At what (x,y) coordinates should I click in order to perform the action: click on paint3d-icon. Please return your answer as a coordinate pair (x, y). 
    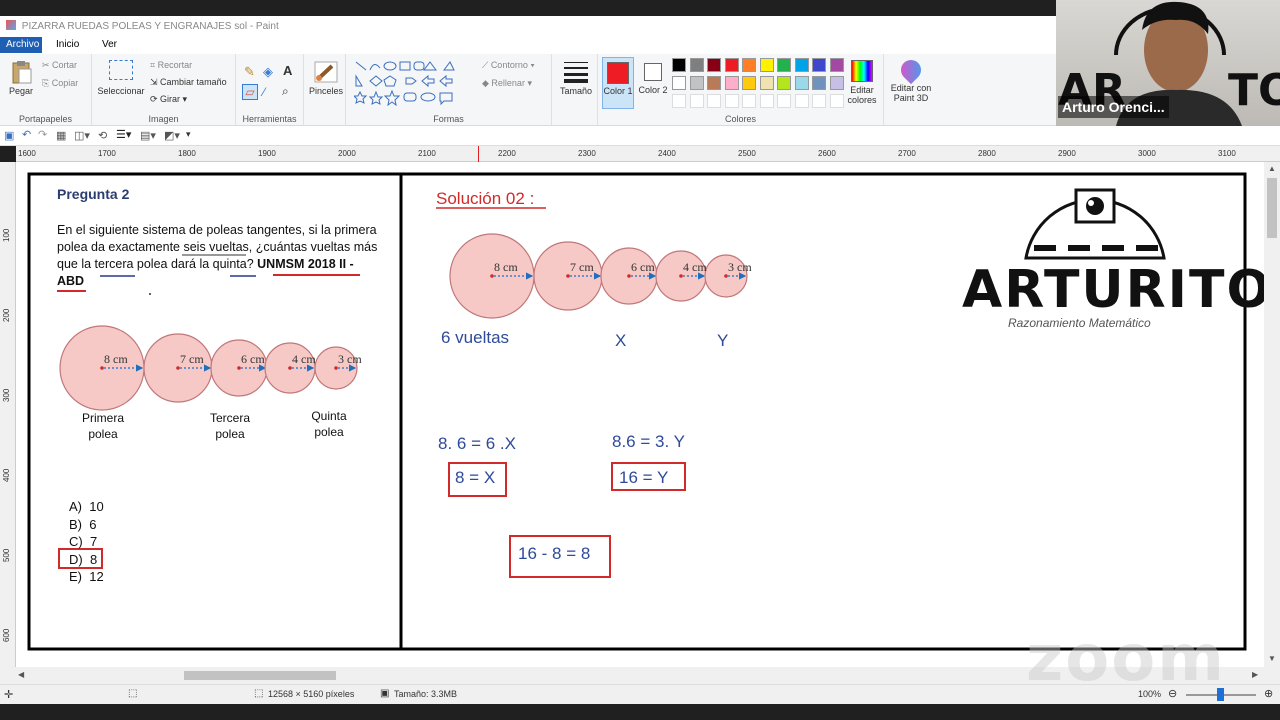
    Looking at the image, I should click on (911, 70).